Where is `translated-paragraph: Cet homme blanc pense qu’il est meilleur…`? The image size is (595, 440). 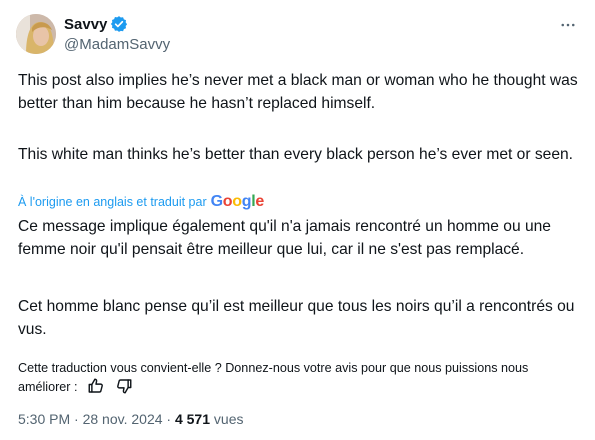
translated-paragraph: Cet homme blanc pense qu’il est meilleur… is located at coordinates (296, 318).